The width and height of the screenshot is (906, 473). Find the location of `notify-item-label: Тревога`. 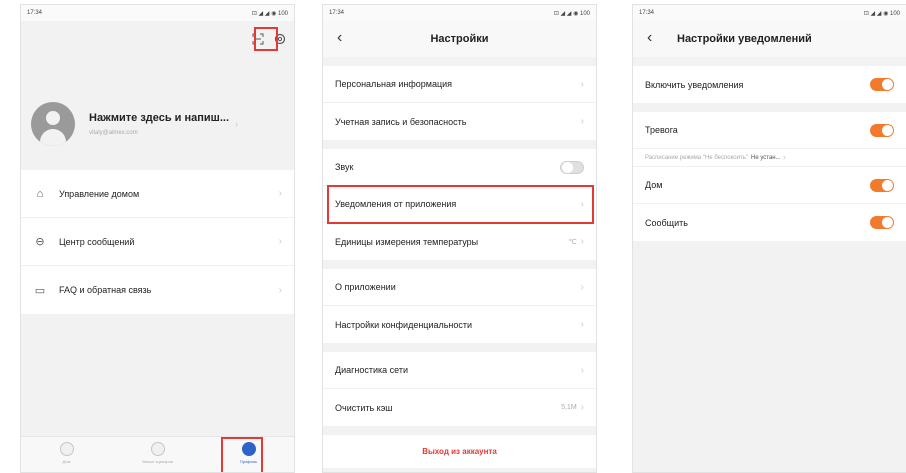

notify-item-label: Тревога is located at coordinates (661, 130).